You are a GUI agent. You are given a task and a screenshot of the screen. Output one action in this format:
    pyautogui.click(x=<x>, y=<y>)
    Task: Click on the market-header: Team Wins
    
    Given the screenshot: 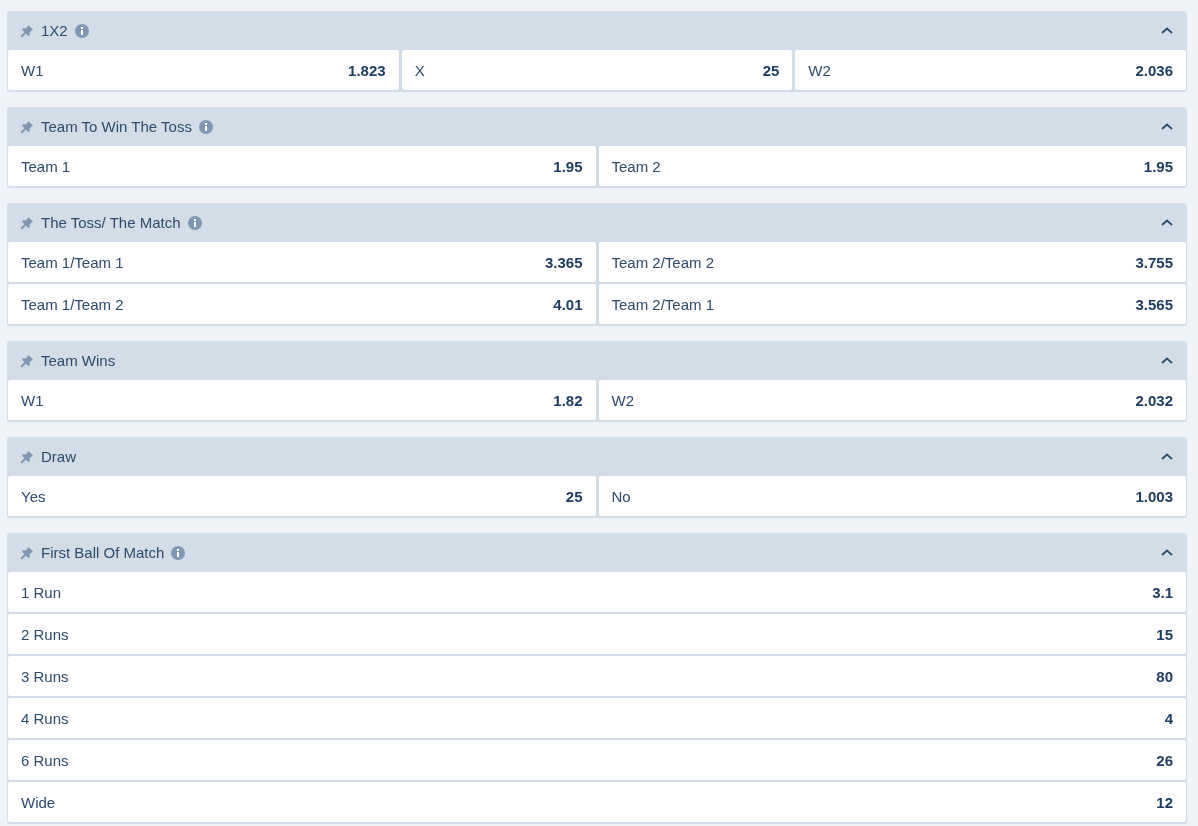 What is the action you would take?
    pyautogui.click(x=597, y=360)
    